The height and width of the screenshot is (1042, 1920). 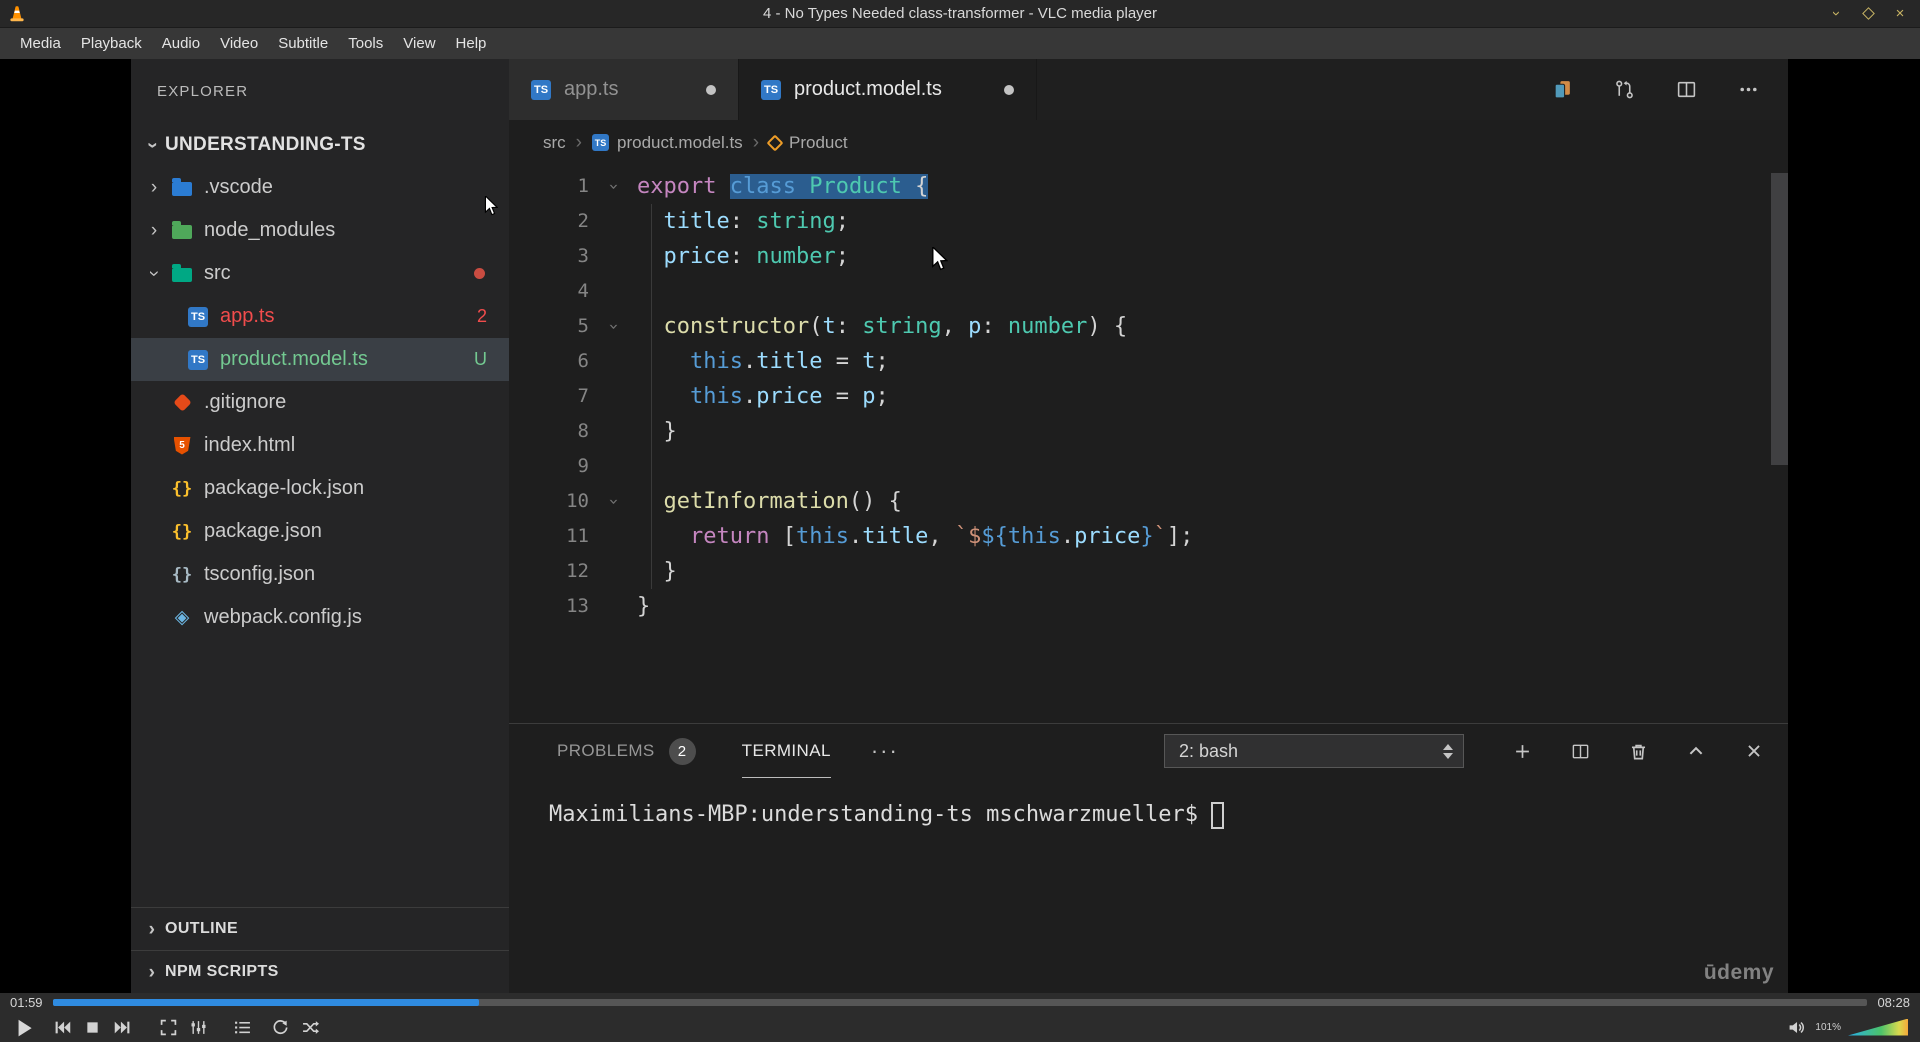 I want to click on menu-audio: Audio, so click(x=181, y=43).